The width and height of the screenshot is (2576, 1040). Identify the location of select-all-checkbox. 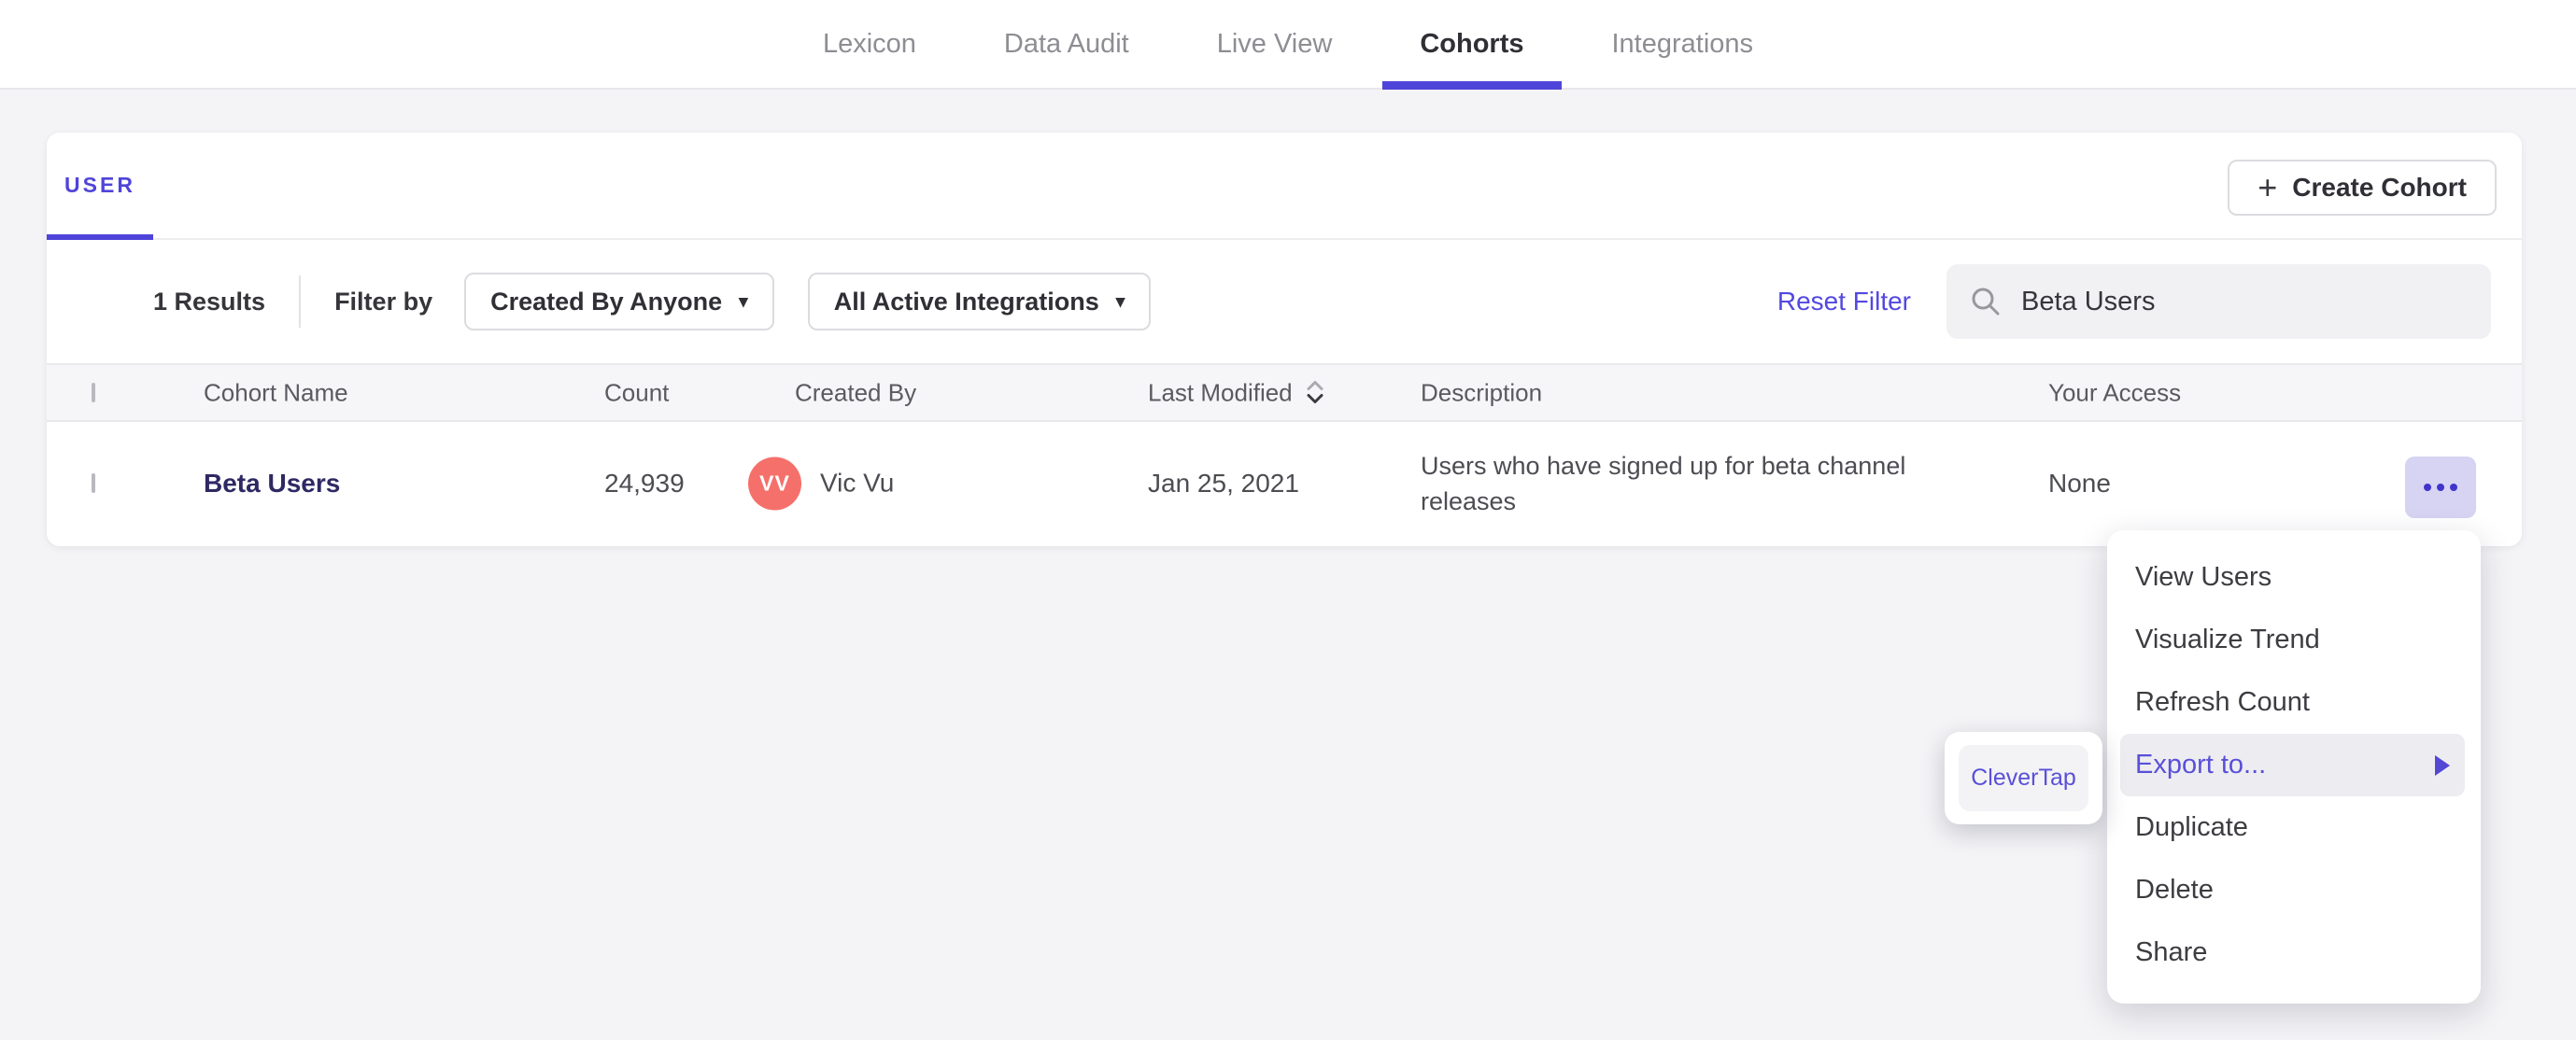
(93, 392).